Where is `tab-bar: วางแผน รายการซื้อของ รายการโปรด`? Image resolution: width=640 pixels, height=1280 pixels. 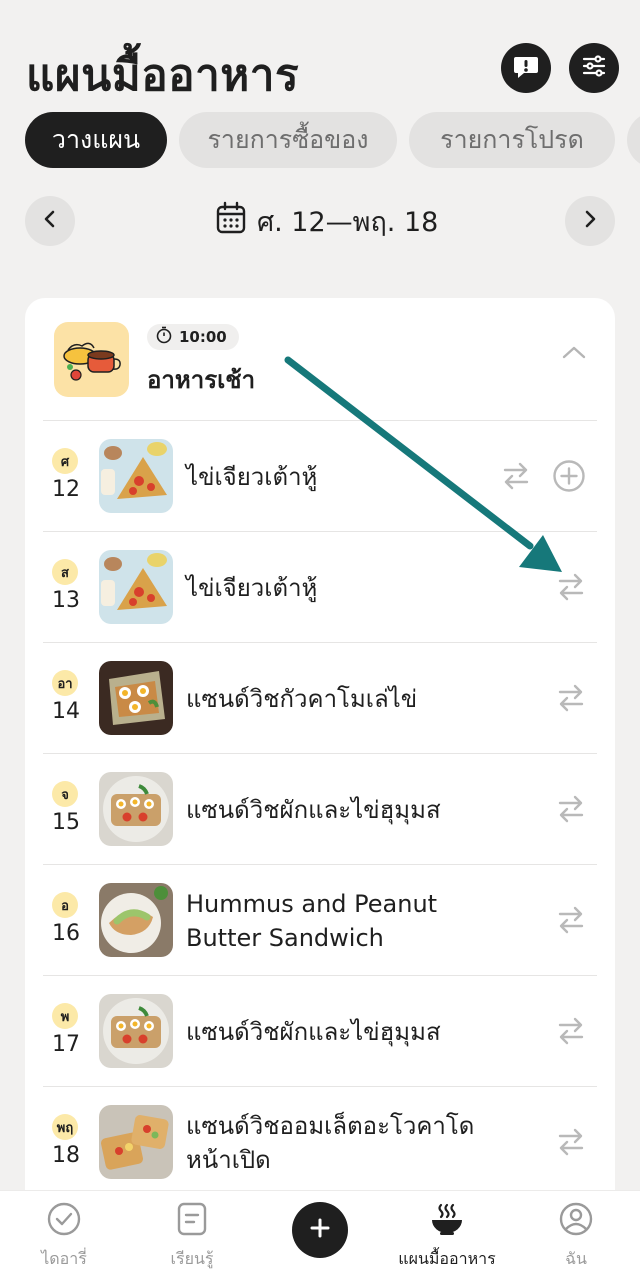
tab-bar: วางแผน รายการซื้อของ รายการโปรด is located at coordinates (332, 140).